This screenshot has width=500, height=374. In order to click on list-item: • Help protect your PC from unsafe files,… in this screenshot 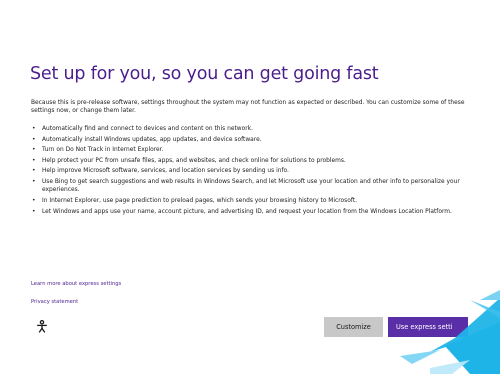, I will do `click(251, 161)`.